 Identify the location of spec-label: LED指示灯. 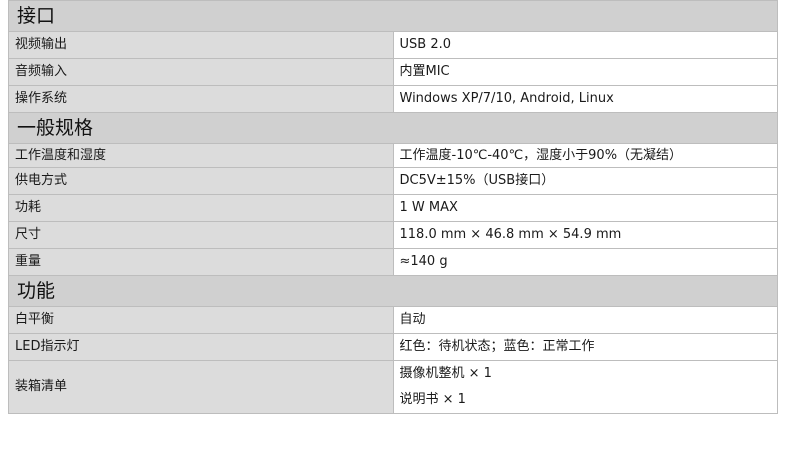
(201, 347).